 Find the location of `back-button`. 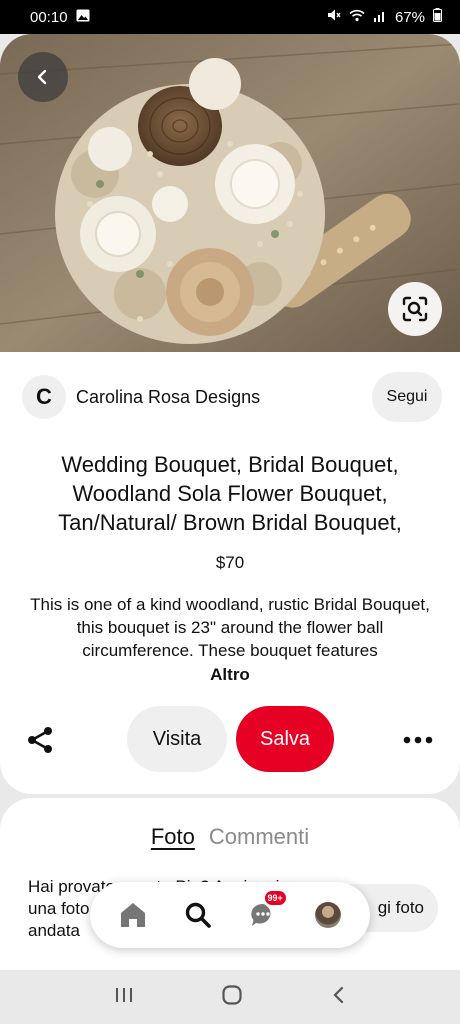

back-button is located at coordinates (43, 77).